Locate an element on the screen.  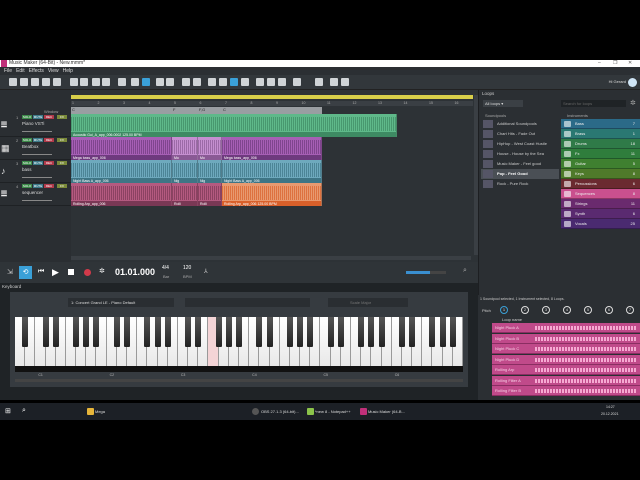
zoom-icon: ⌕ is located at coordinates (465, 271).